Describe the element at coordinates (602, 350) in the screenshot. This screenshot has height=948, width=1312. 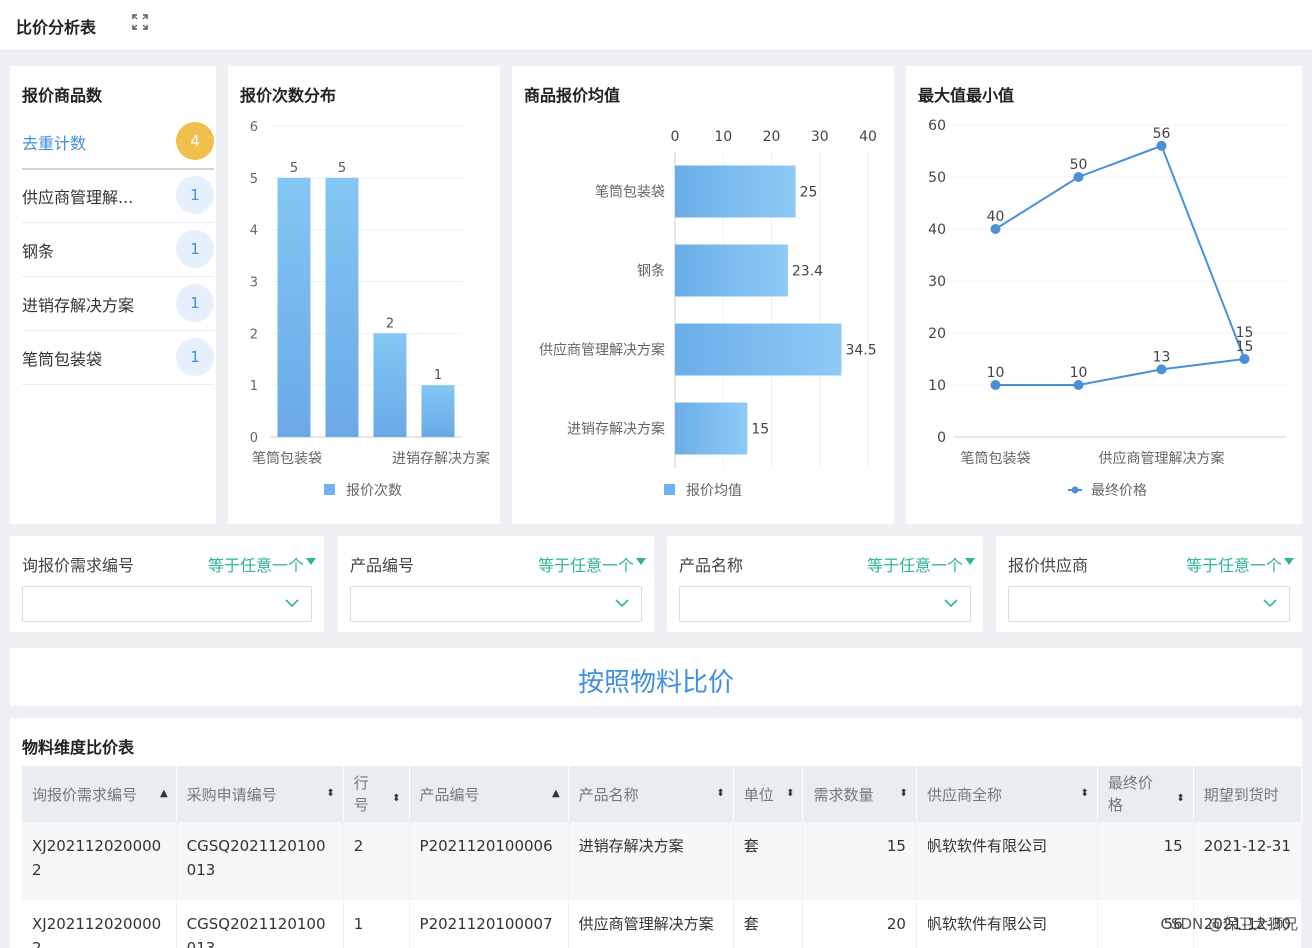
I see `y-tick-label: 供应商管理解决方案` at that location.